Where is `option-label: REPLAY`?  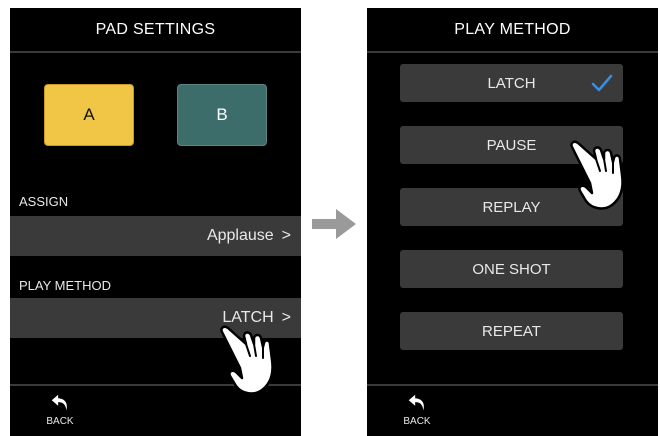
option-label: REPLAY is located at coordinates (511, 207).